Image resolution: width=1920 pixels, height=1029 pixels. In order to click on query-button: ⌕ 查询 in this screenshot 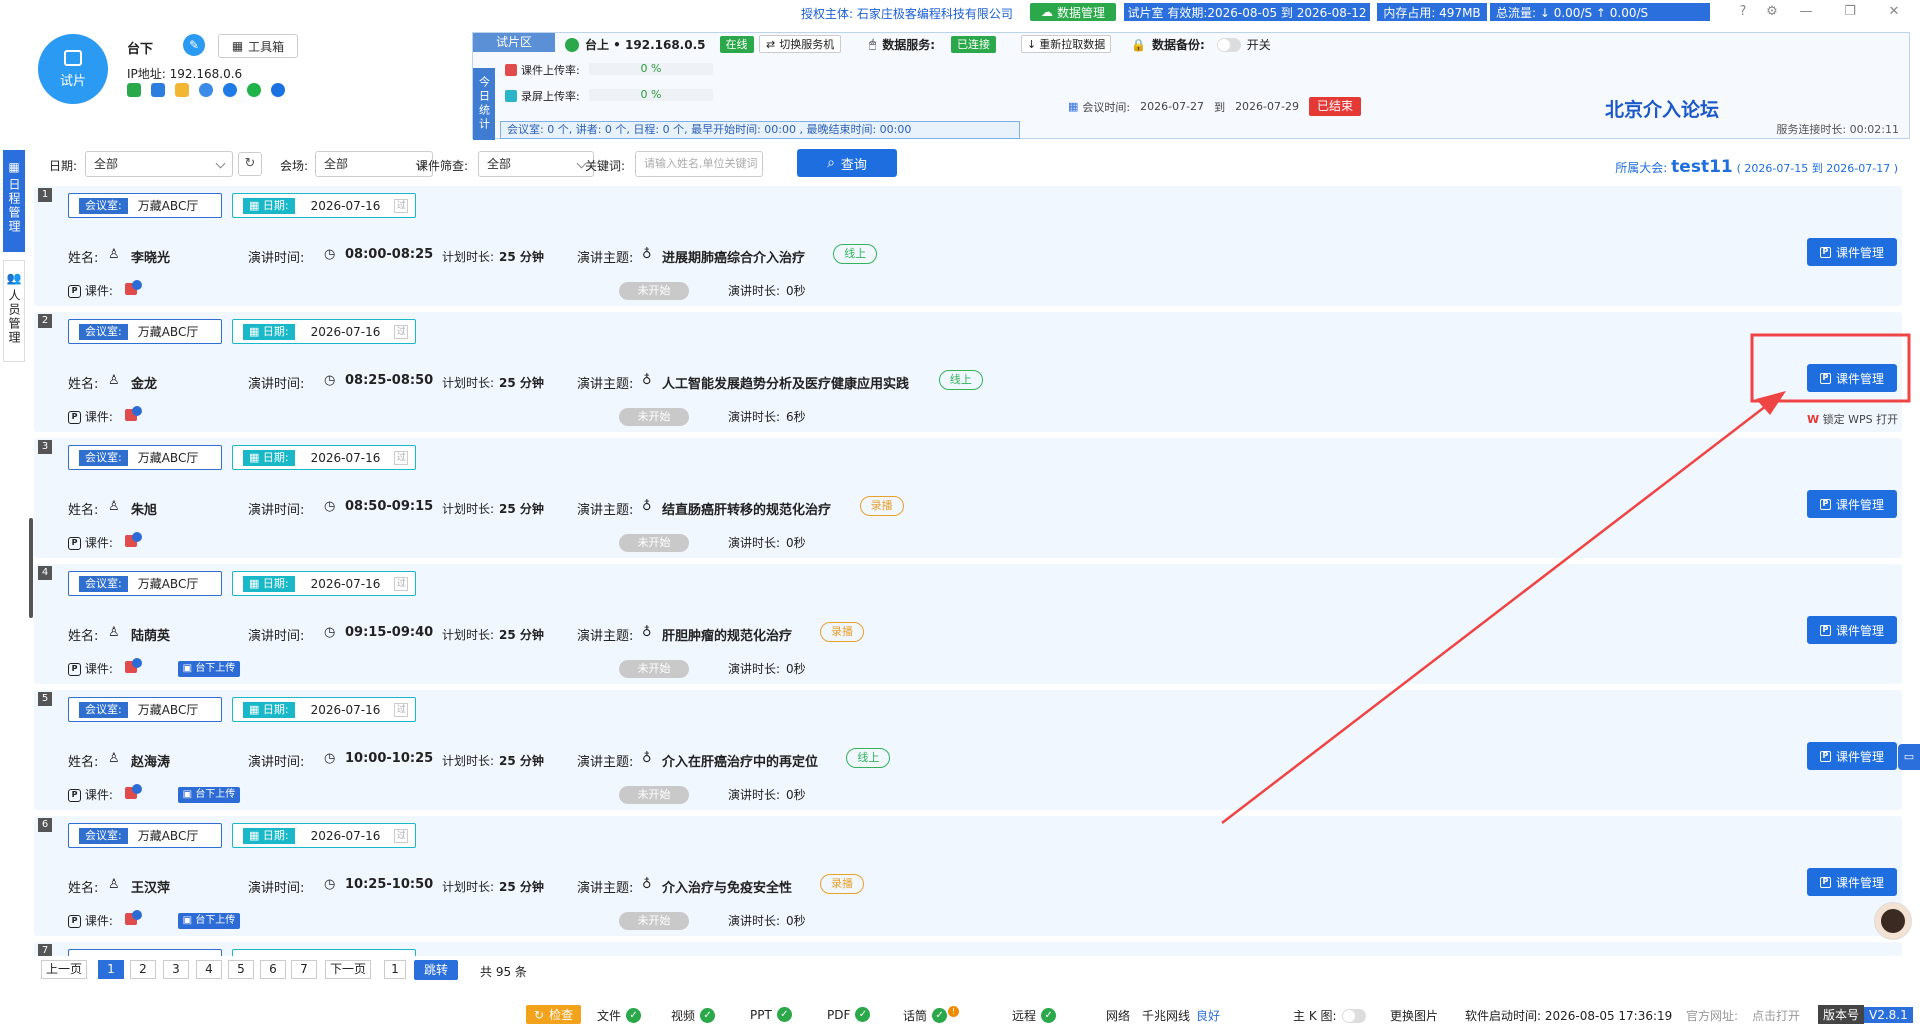, I will do `click(847, 163)`.